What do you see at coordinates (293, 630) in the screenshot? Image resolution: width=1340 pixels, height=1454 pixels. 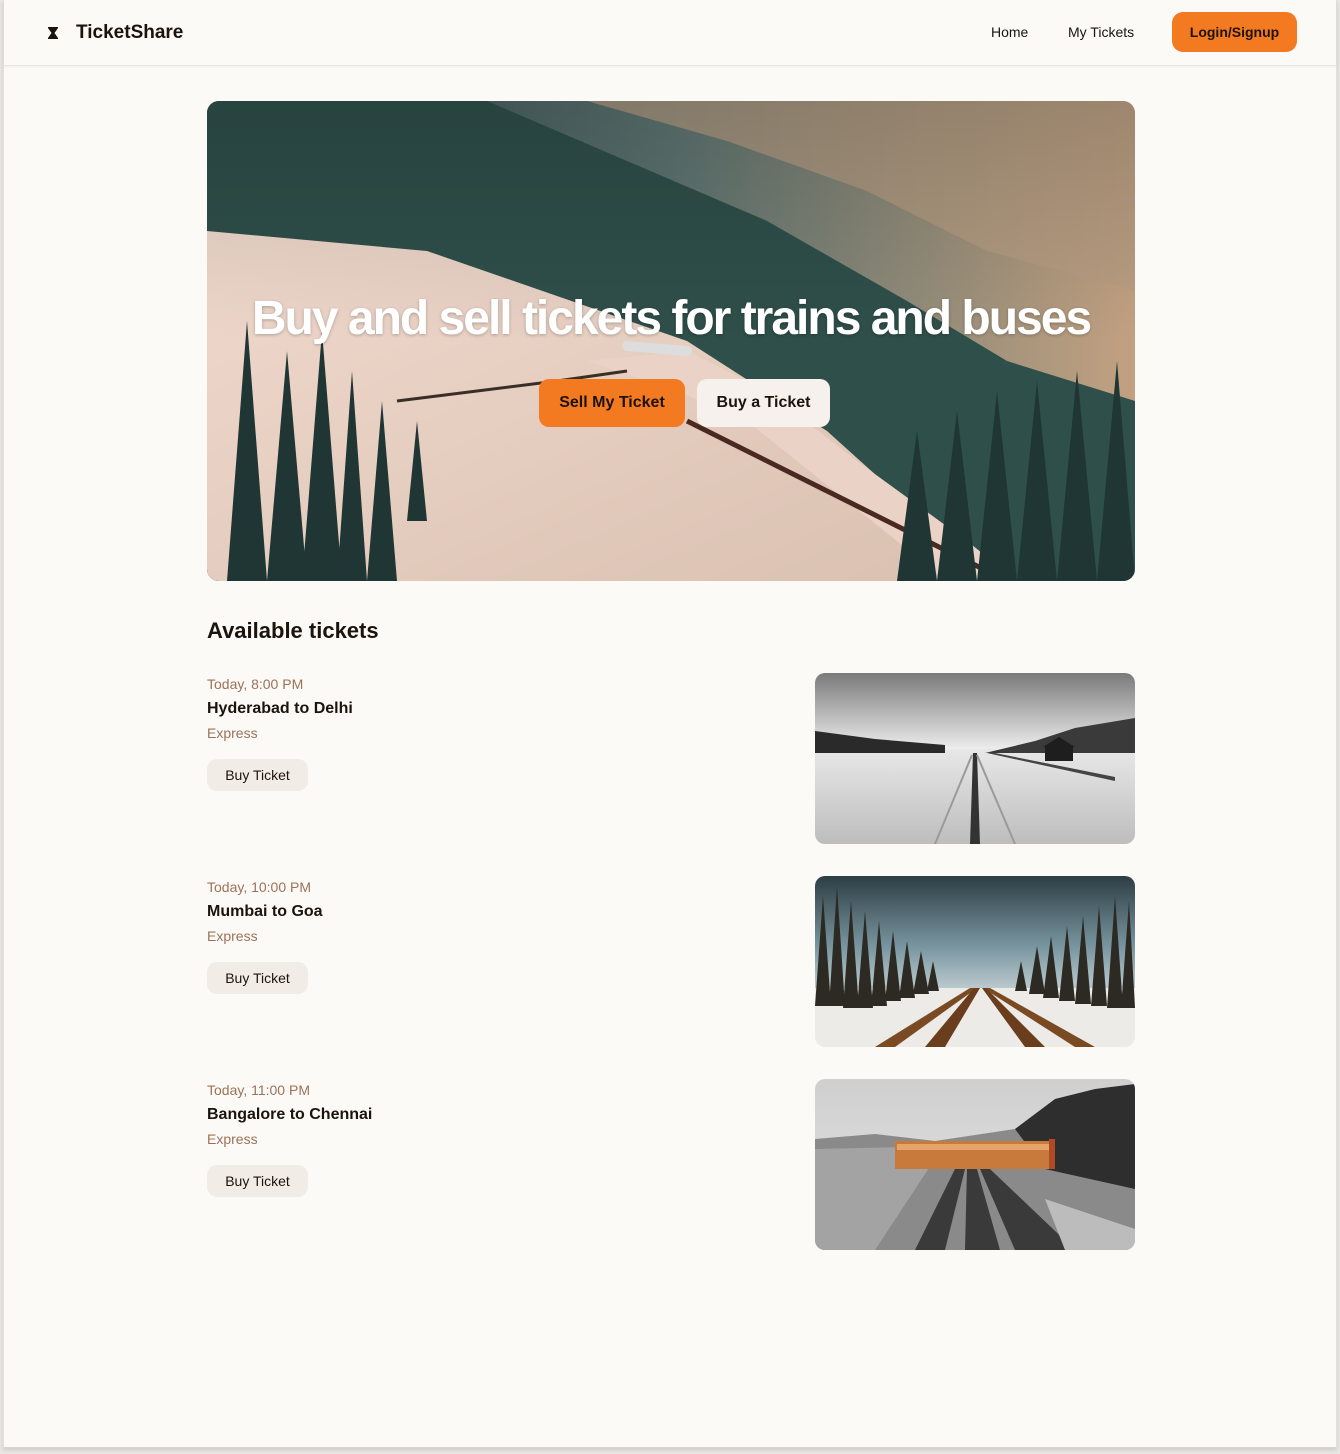 I see `available-tickets-heading: Available tickets` at bounding box center [293, 630].